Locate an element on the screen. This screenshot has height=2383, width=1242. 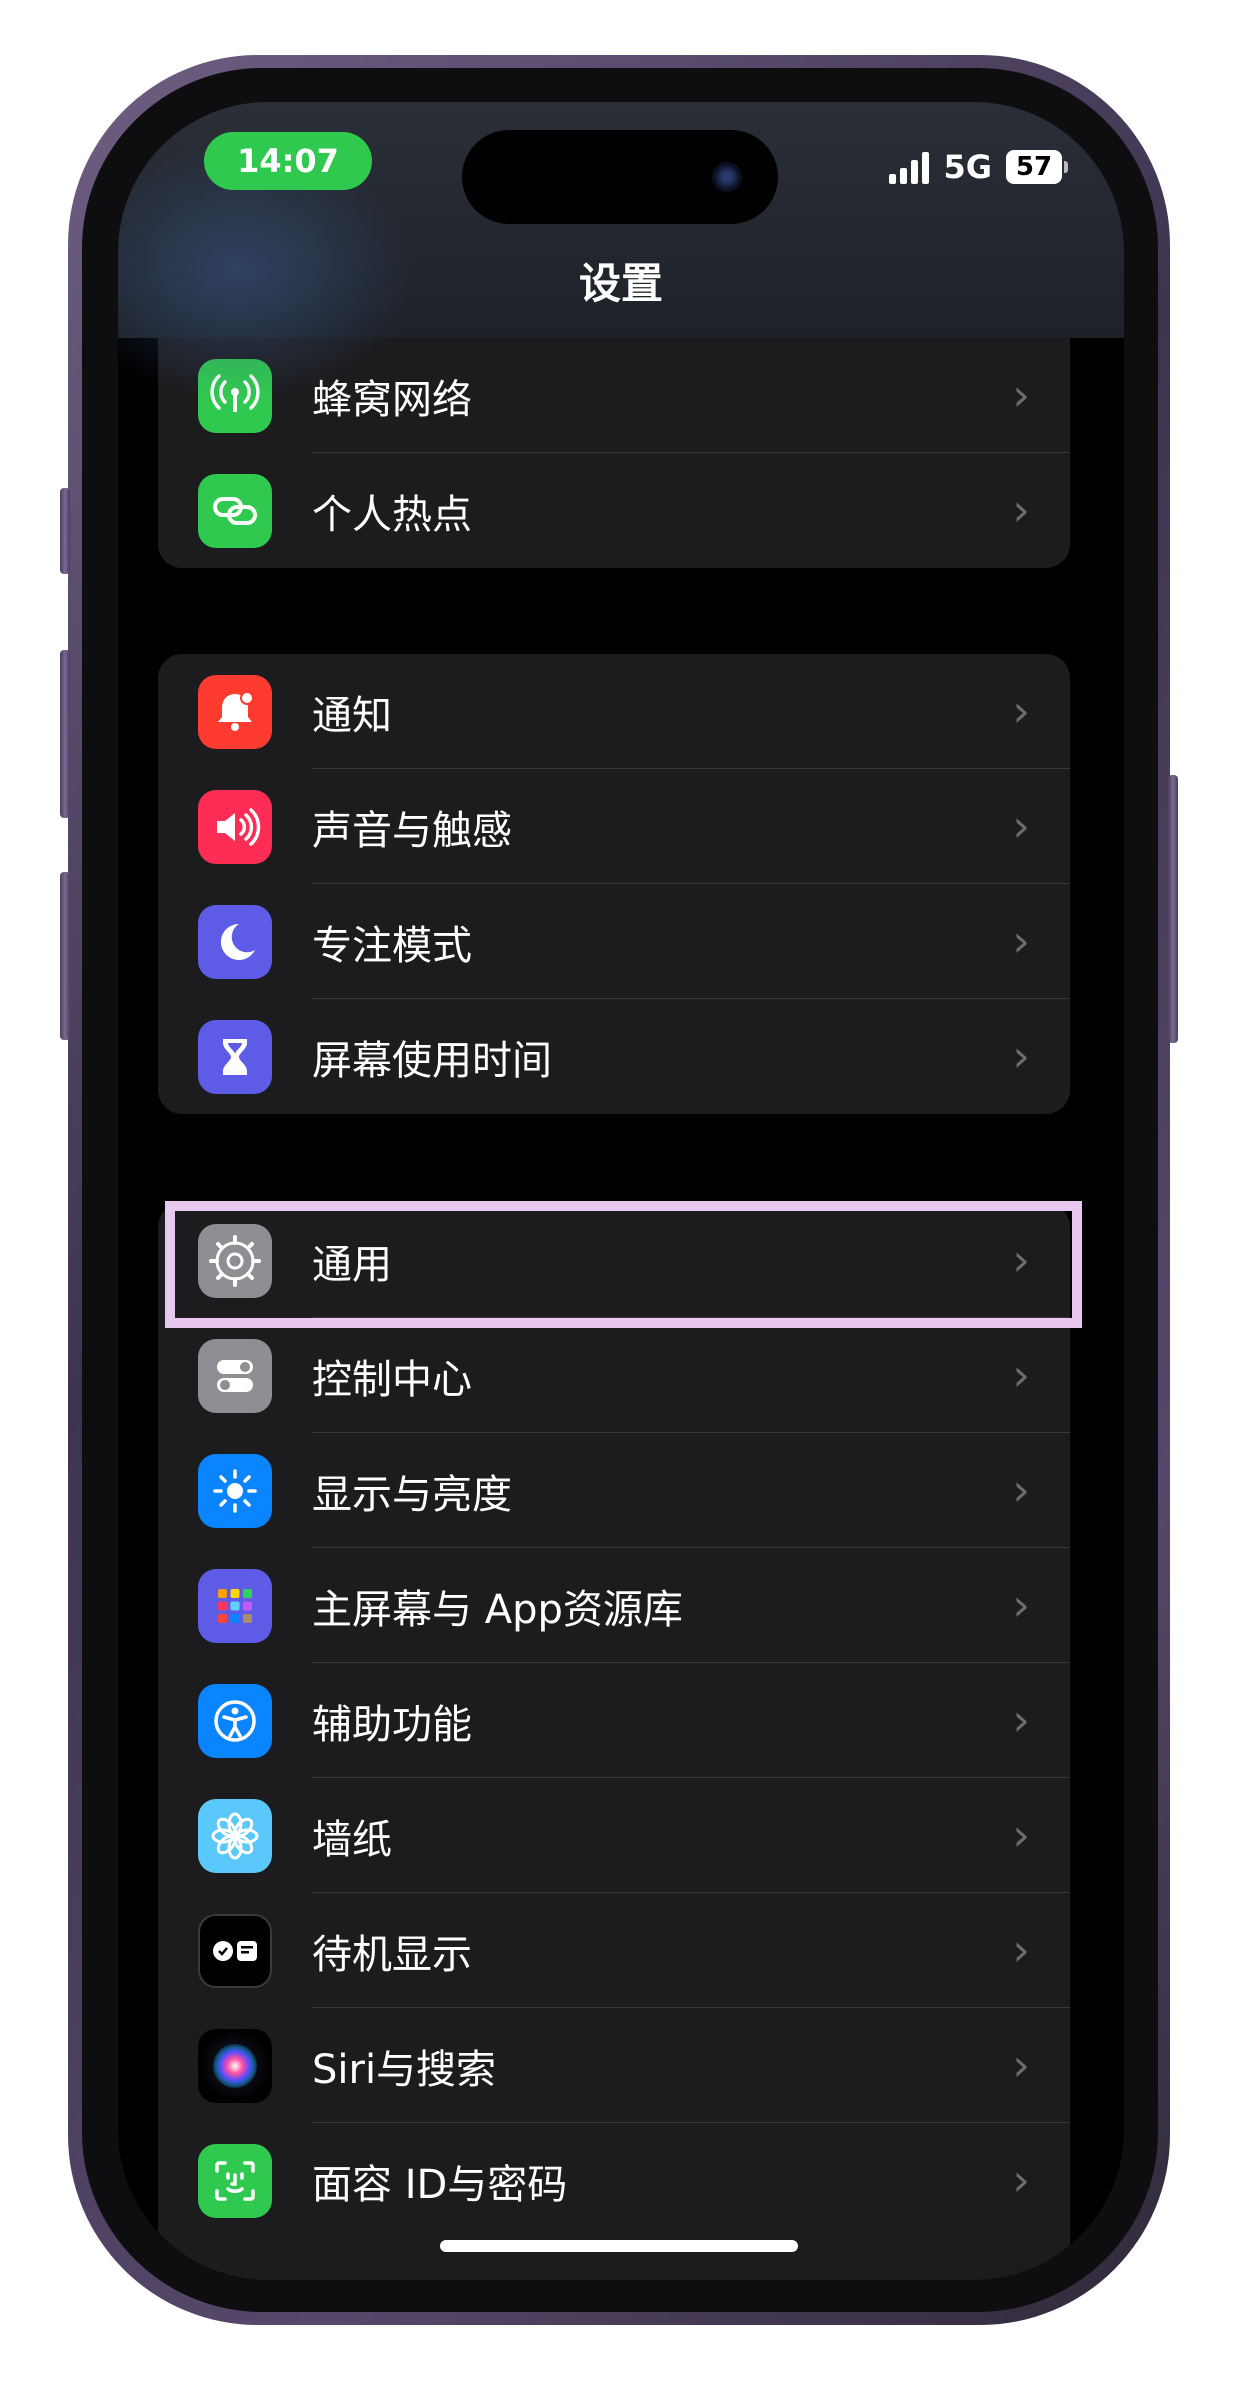
settings-row-label: 个人热点 is located at coordinates (392, 514).